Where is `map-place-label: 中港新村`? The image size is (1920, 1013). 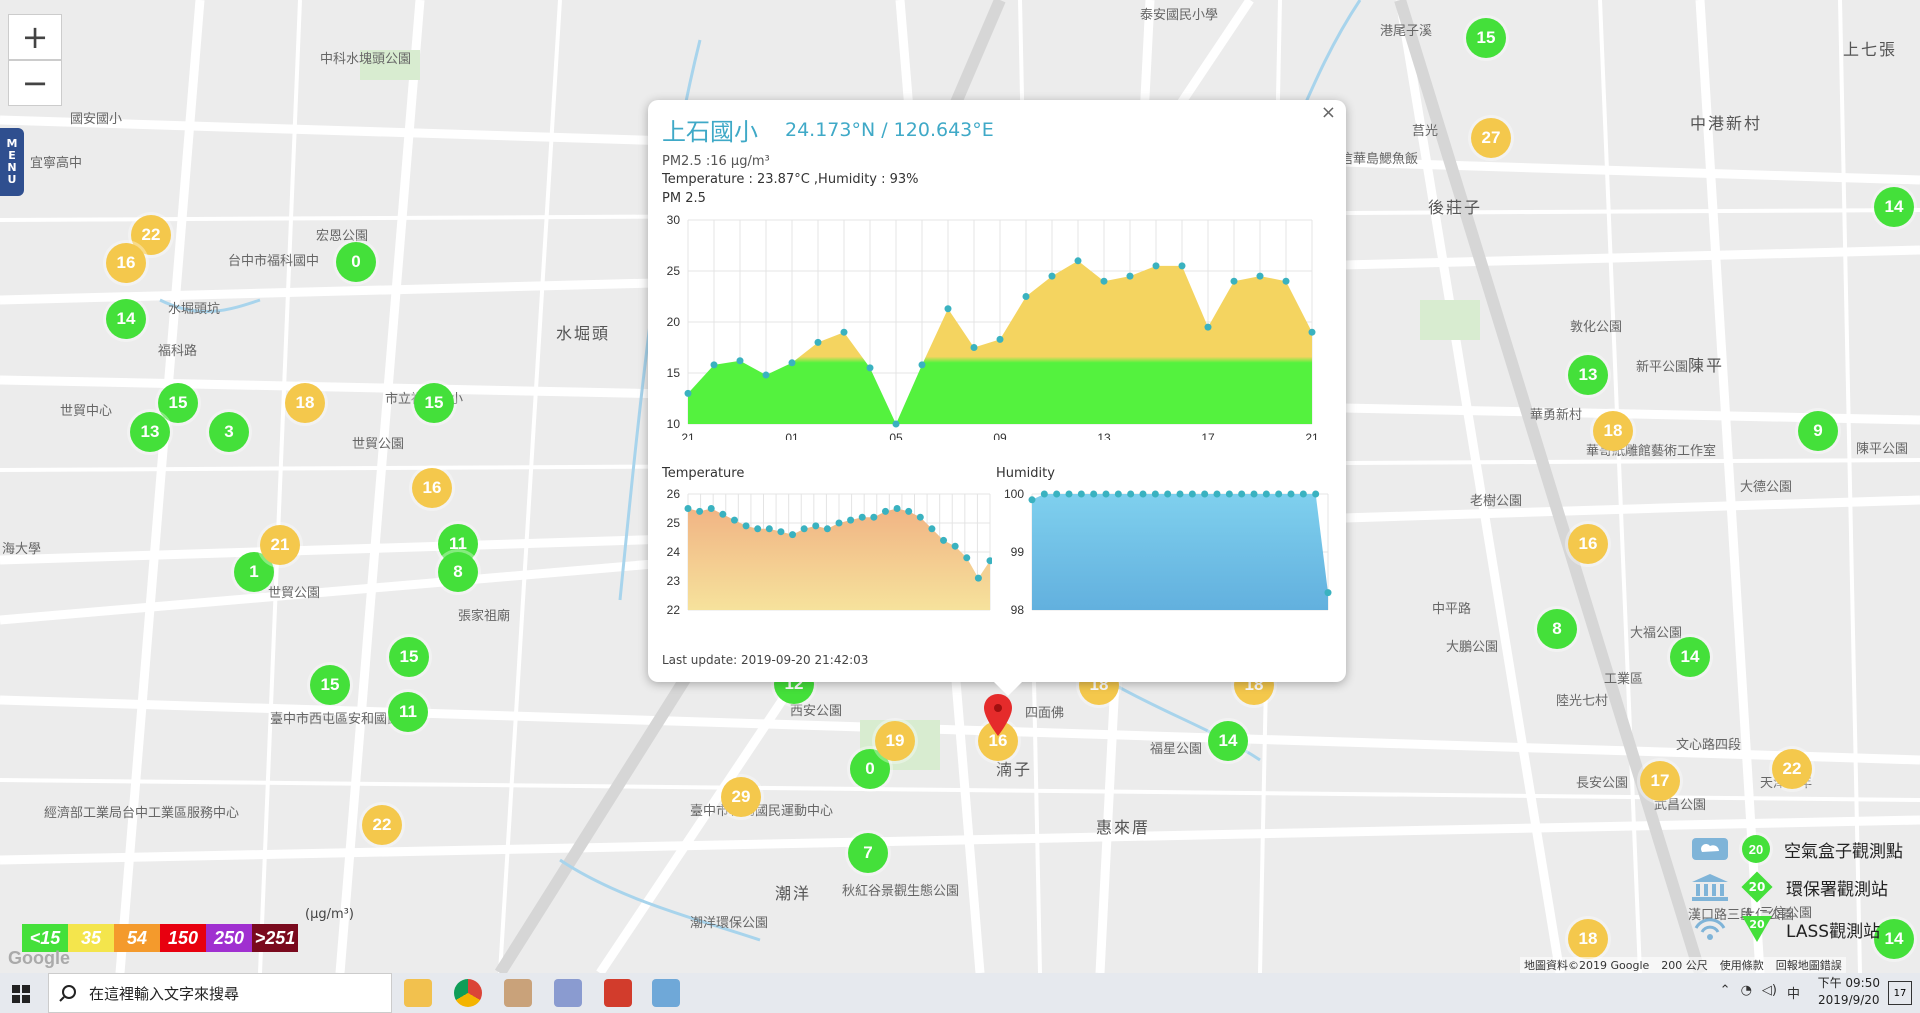
map-place-label: 中港新村 is located at coordinates (1726, 123).